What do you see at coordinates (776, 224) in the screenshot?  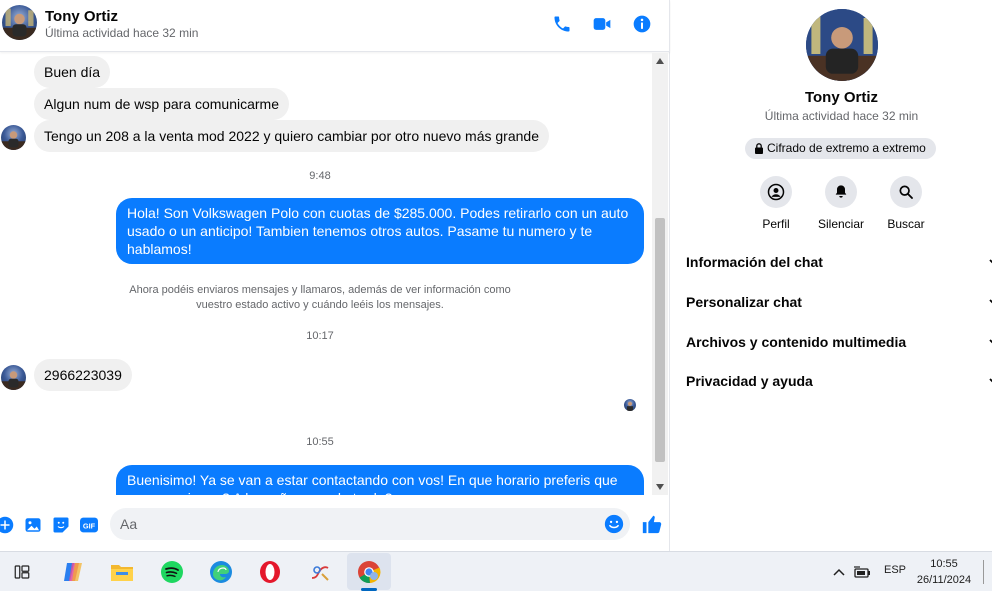 I see `profile-label: Perfil` at bounding box center [776, 224].